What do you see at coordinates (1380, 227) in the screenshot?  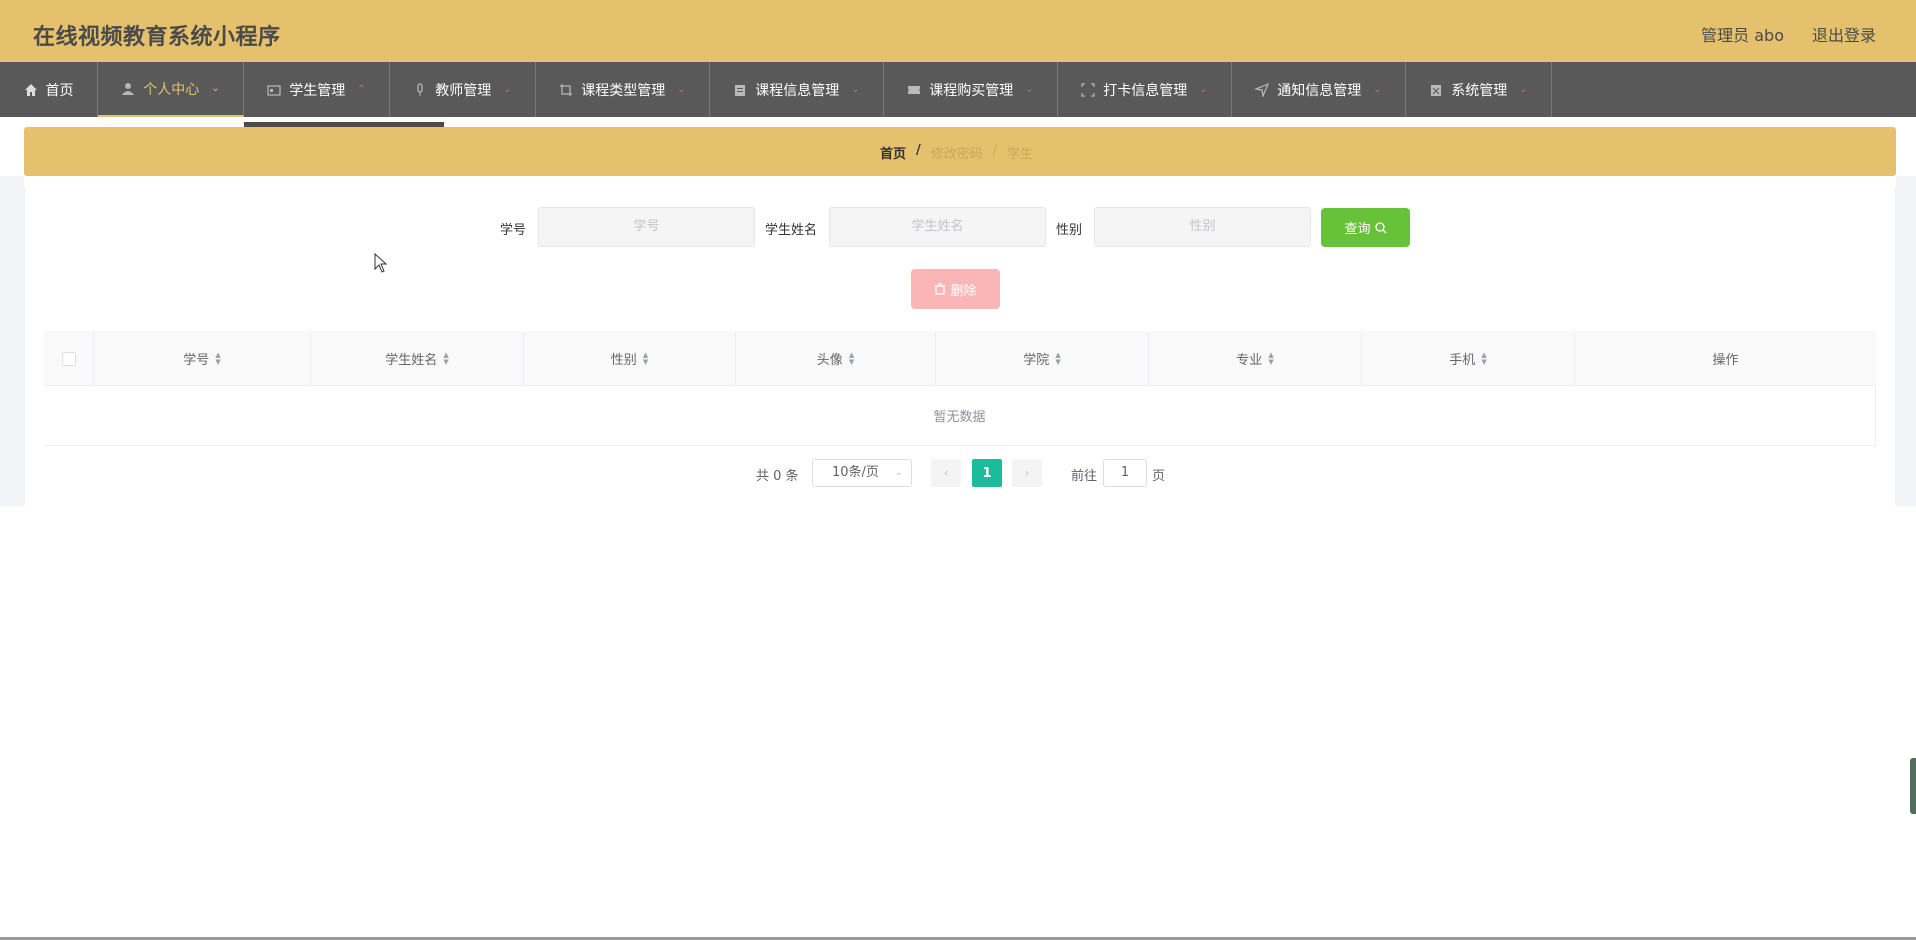 I see `search-icon` at bounding box center [1380, 227].